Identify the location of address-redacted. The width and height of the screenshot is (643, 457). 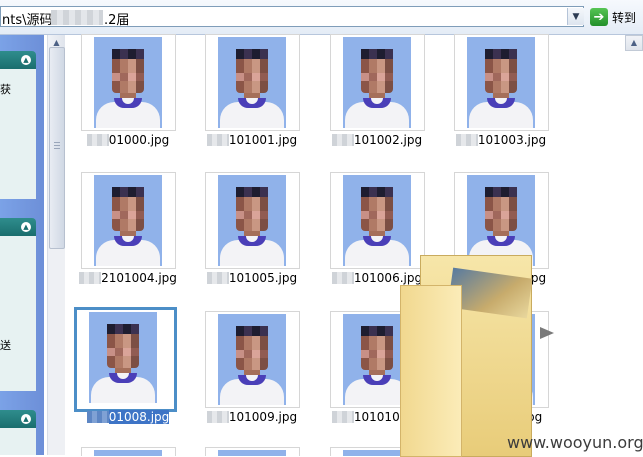
(77, 17).